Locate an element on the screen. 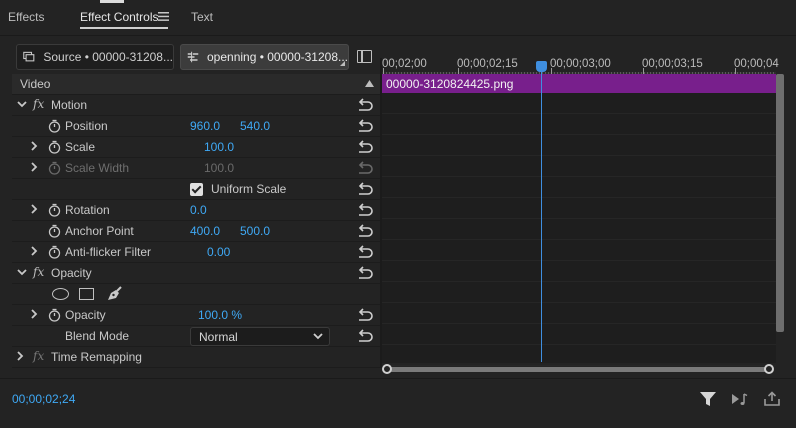  anti-flicker-label: Anti-flicker Filter is located at coordinates (108, 252).